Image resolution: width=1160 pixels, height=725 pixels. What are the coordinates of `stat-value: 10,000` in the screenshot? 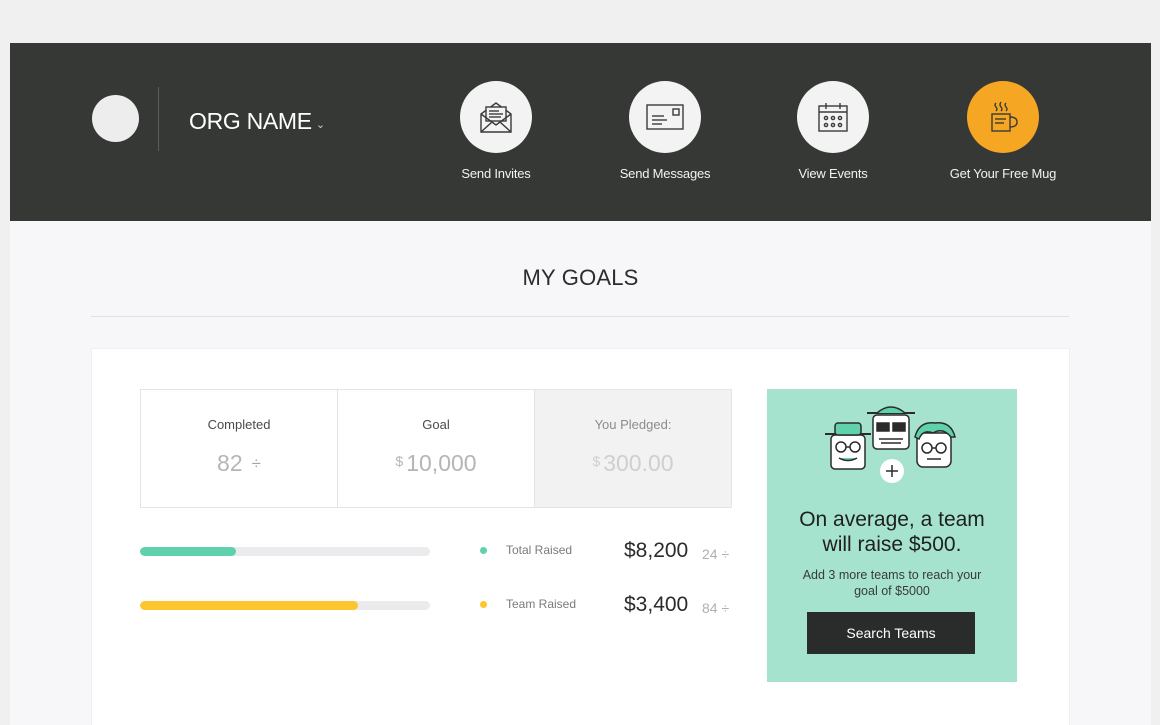 It's located at (441, 463).